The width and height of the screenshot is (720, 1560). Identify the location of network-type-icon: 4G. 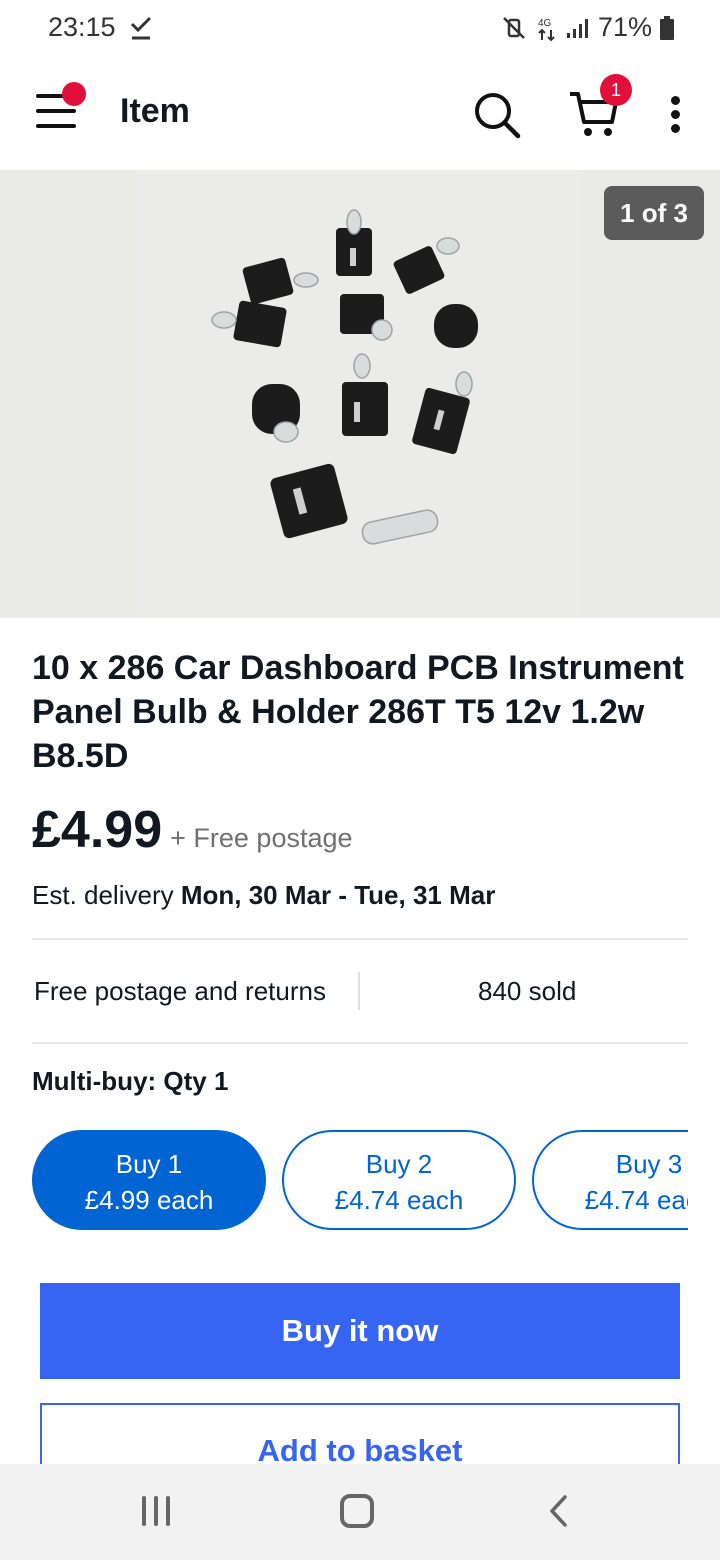
(546, 29).